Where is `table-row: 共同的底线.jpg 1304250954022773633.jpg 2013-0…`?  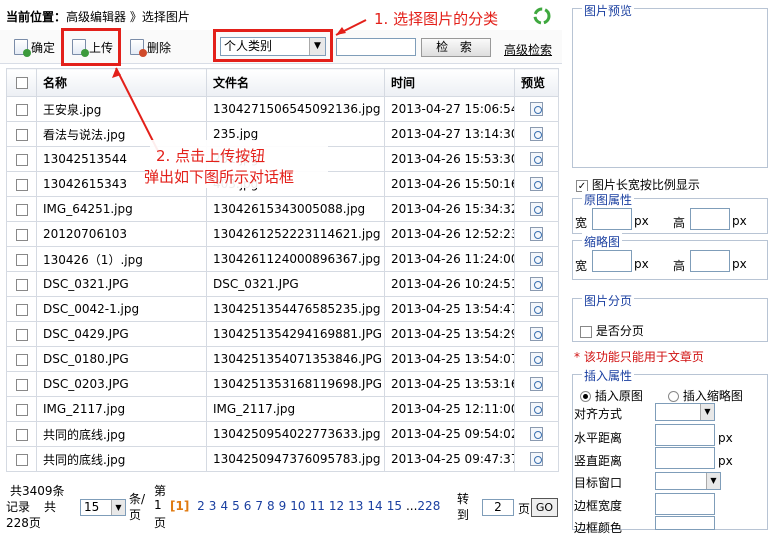
table-row: 共同的底线.jpg 1304250954022773633.jpg 2013-0… is located at coordinates (282, 434).